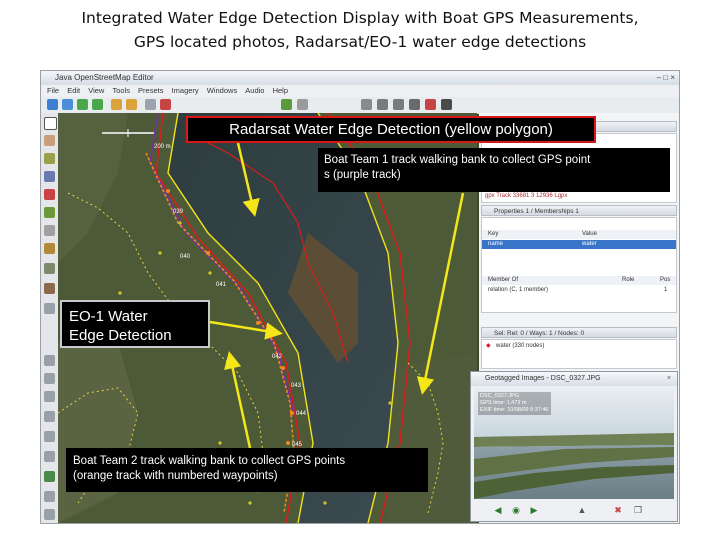  I want to click on selection-icon, so click(49, 396).